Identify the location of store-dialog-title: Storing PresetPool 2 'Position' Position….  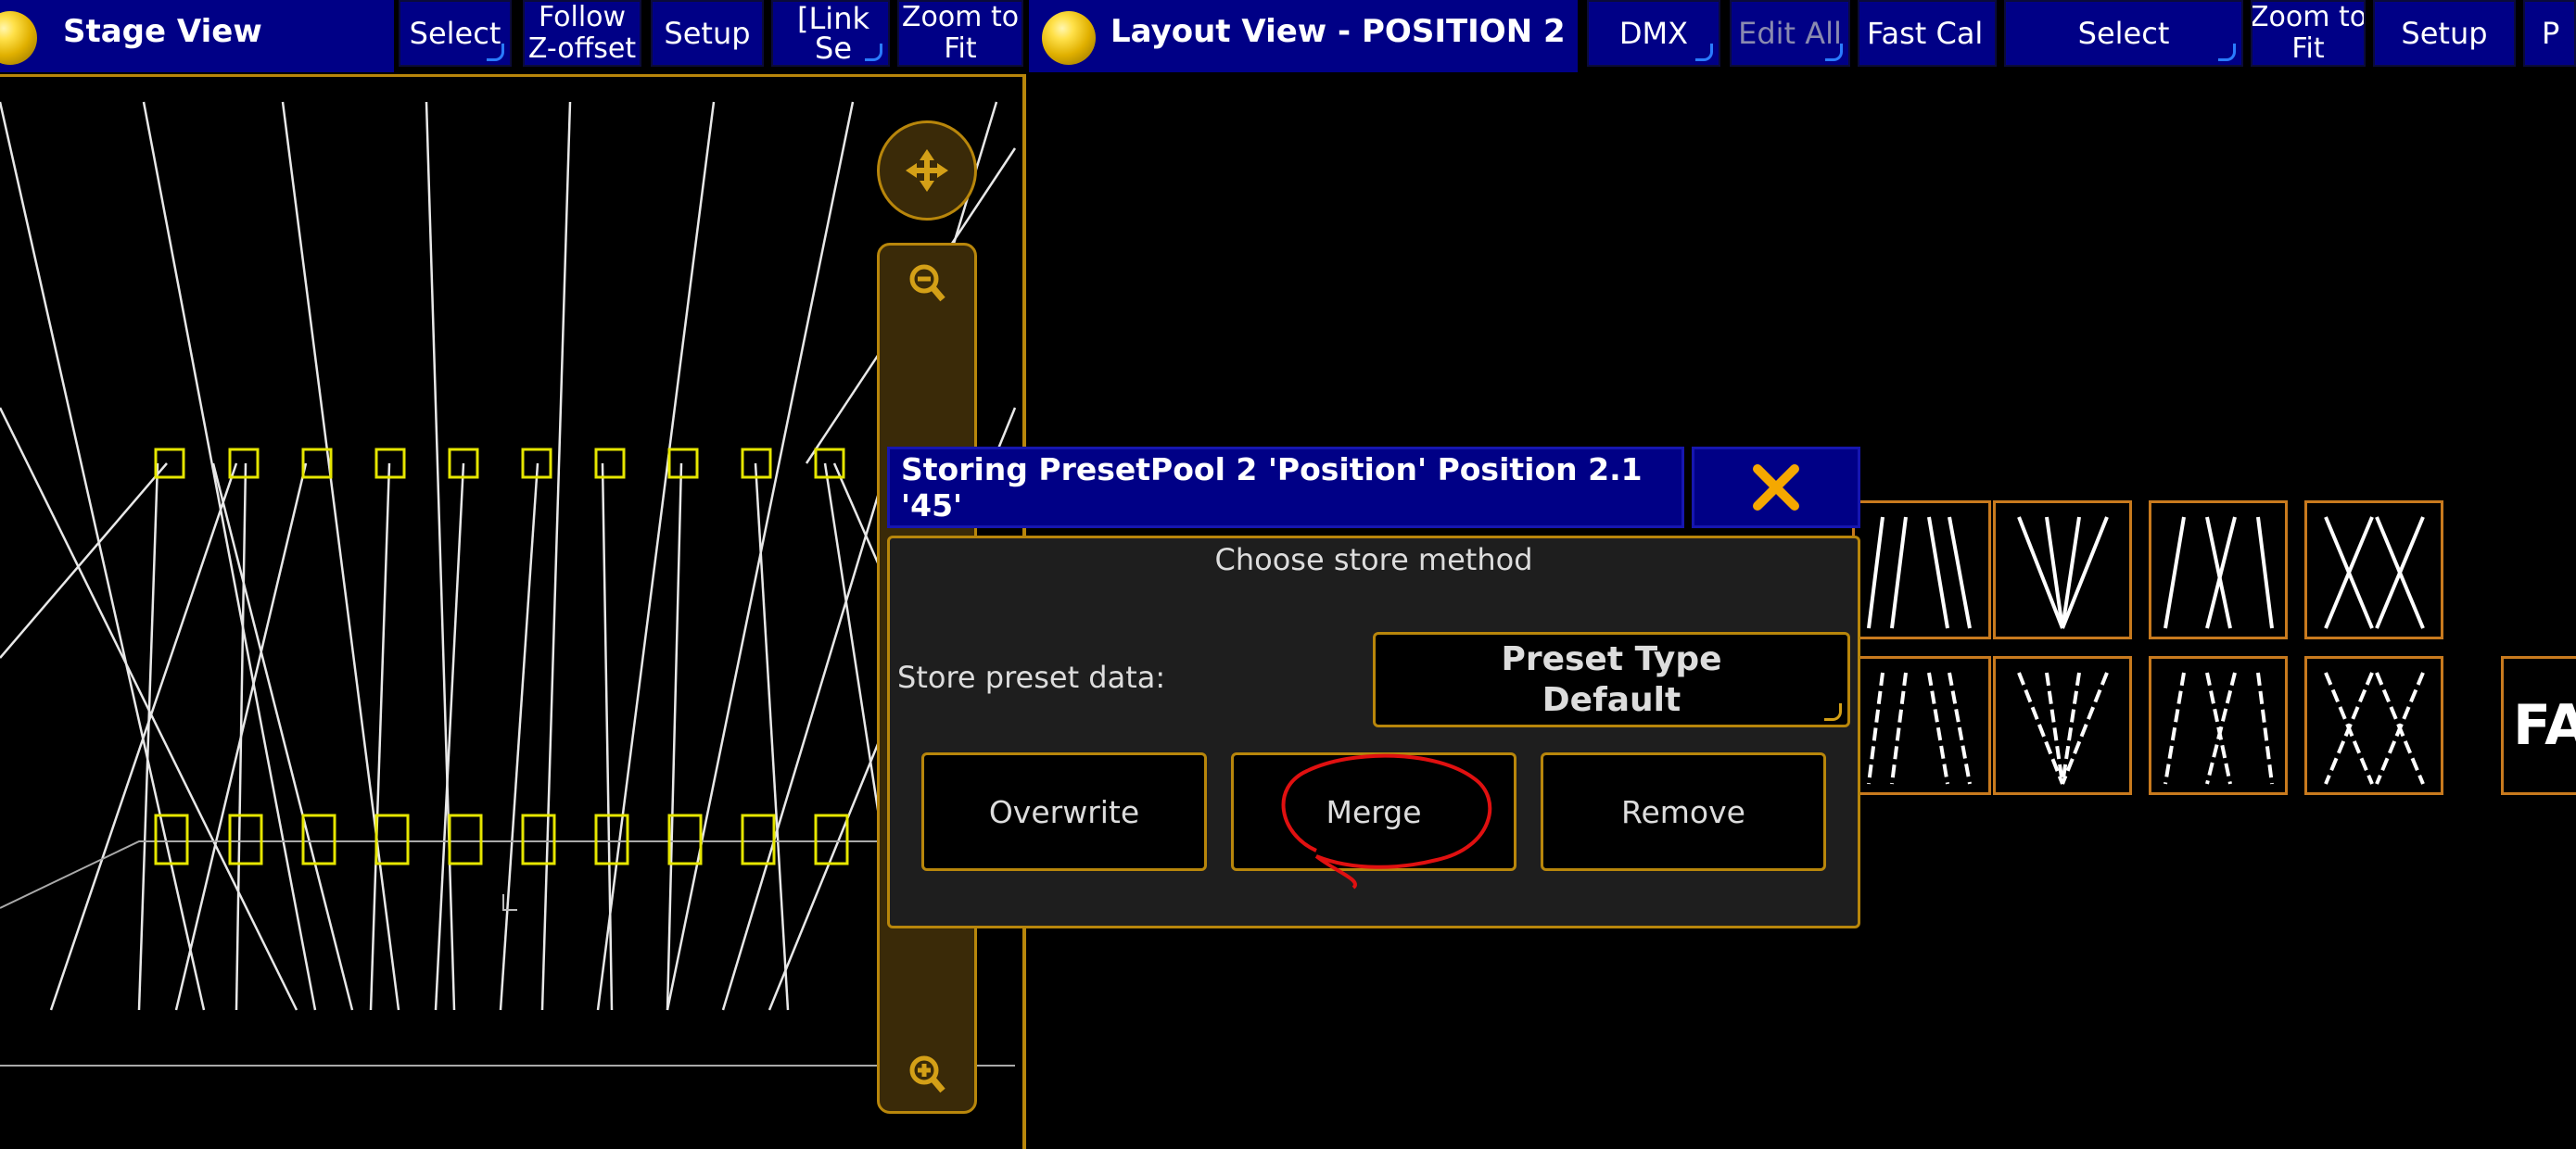
(1285, 487).